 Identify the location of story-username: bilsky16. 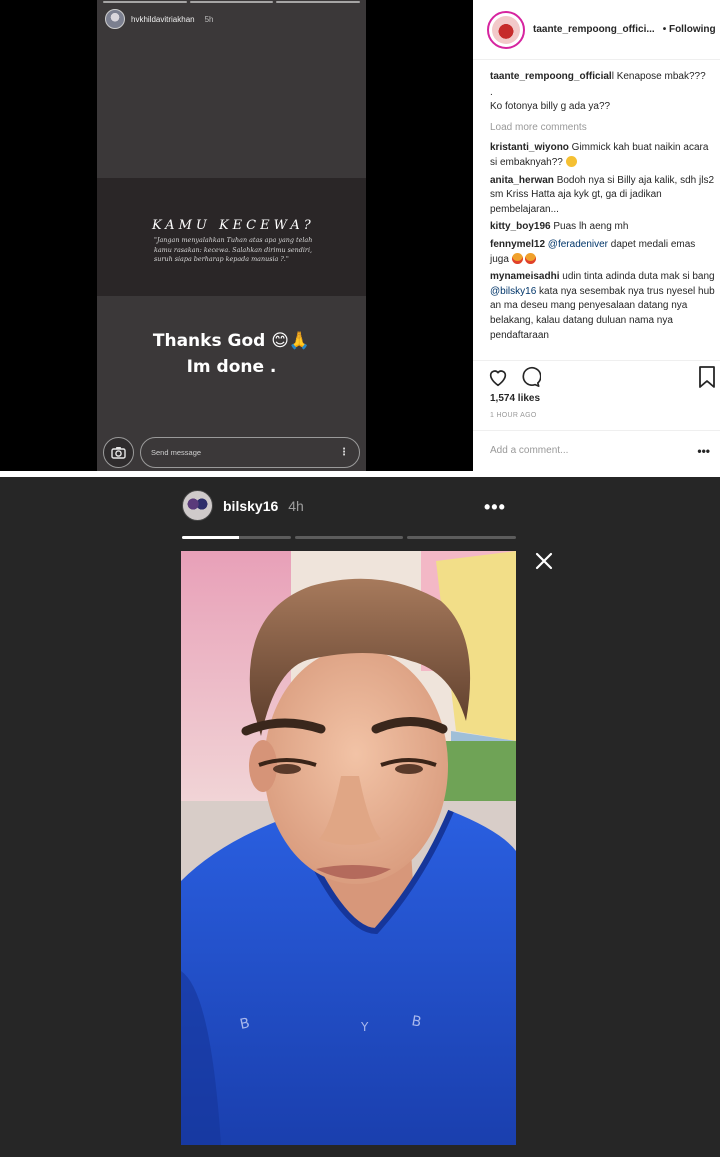
(250, 506).